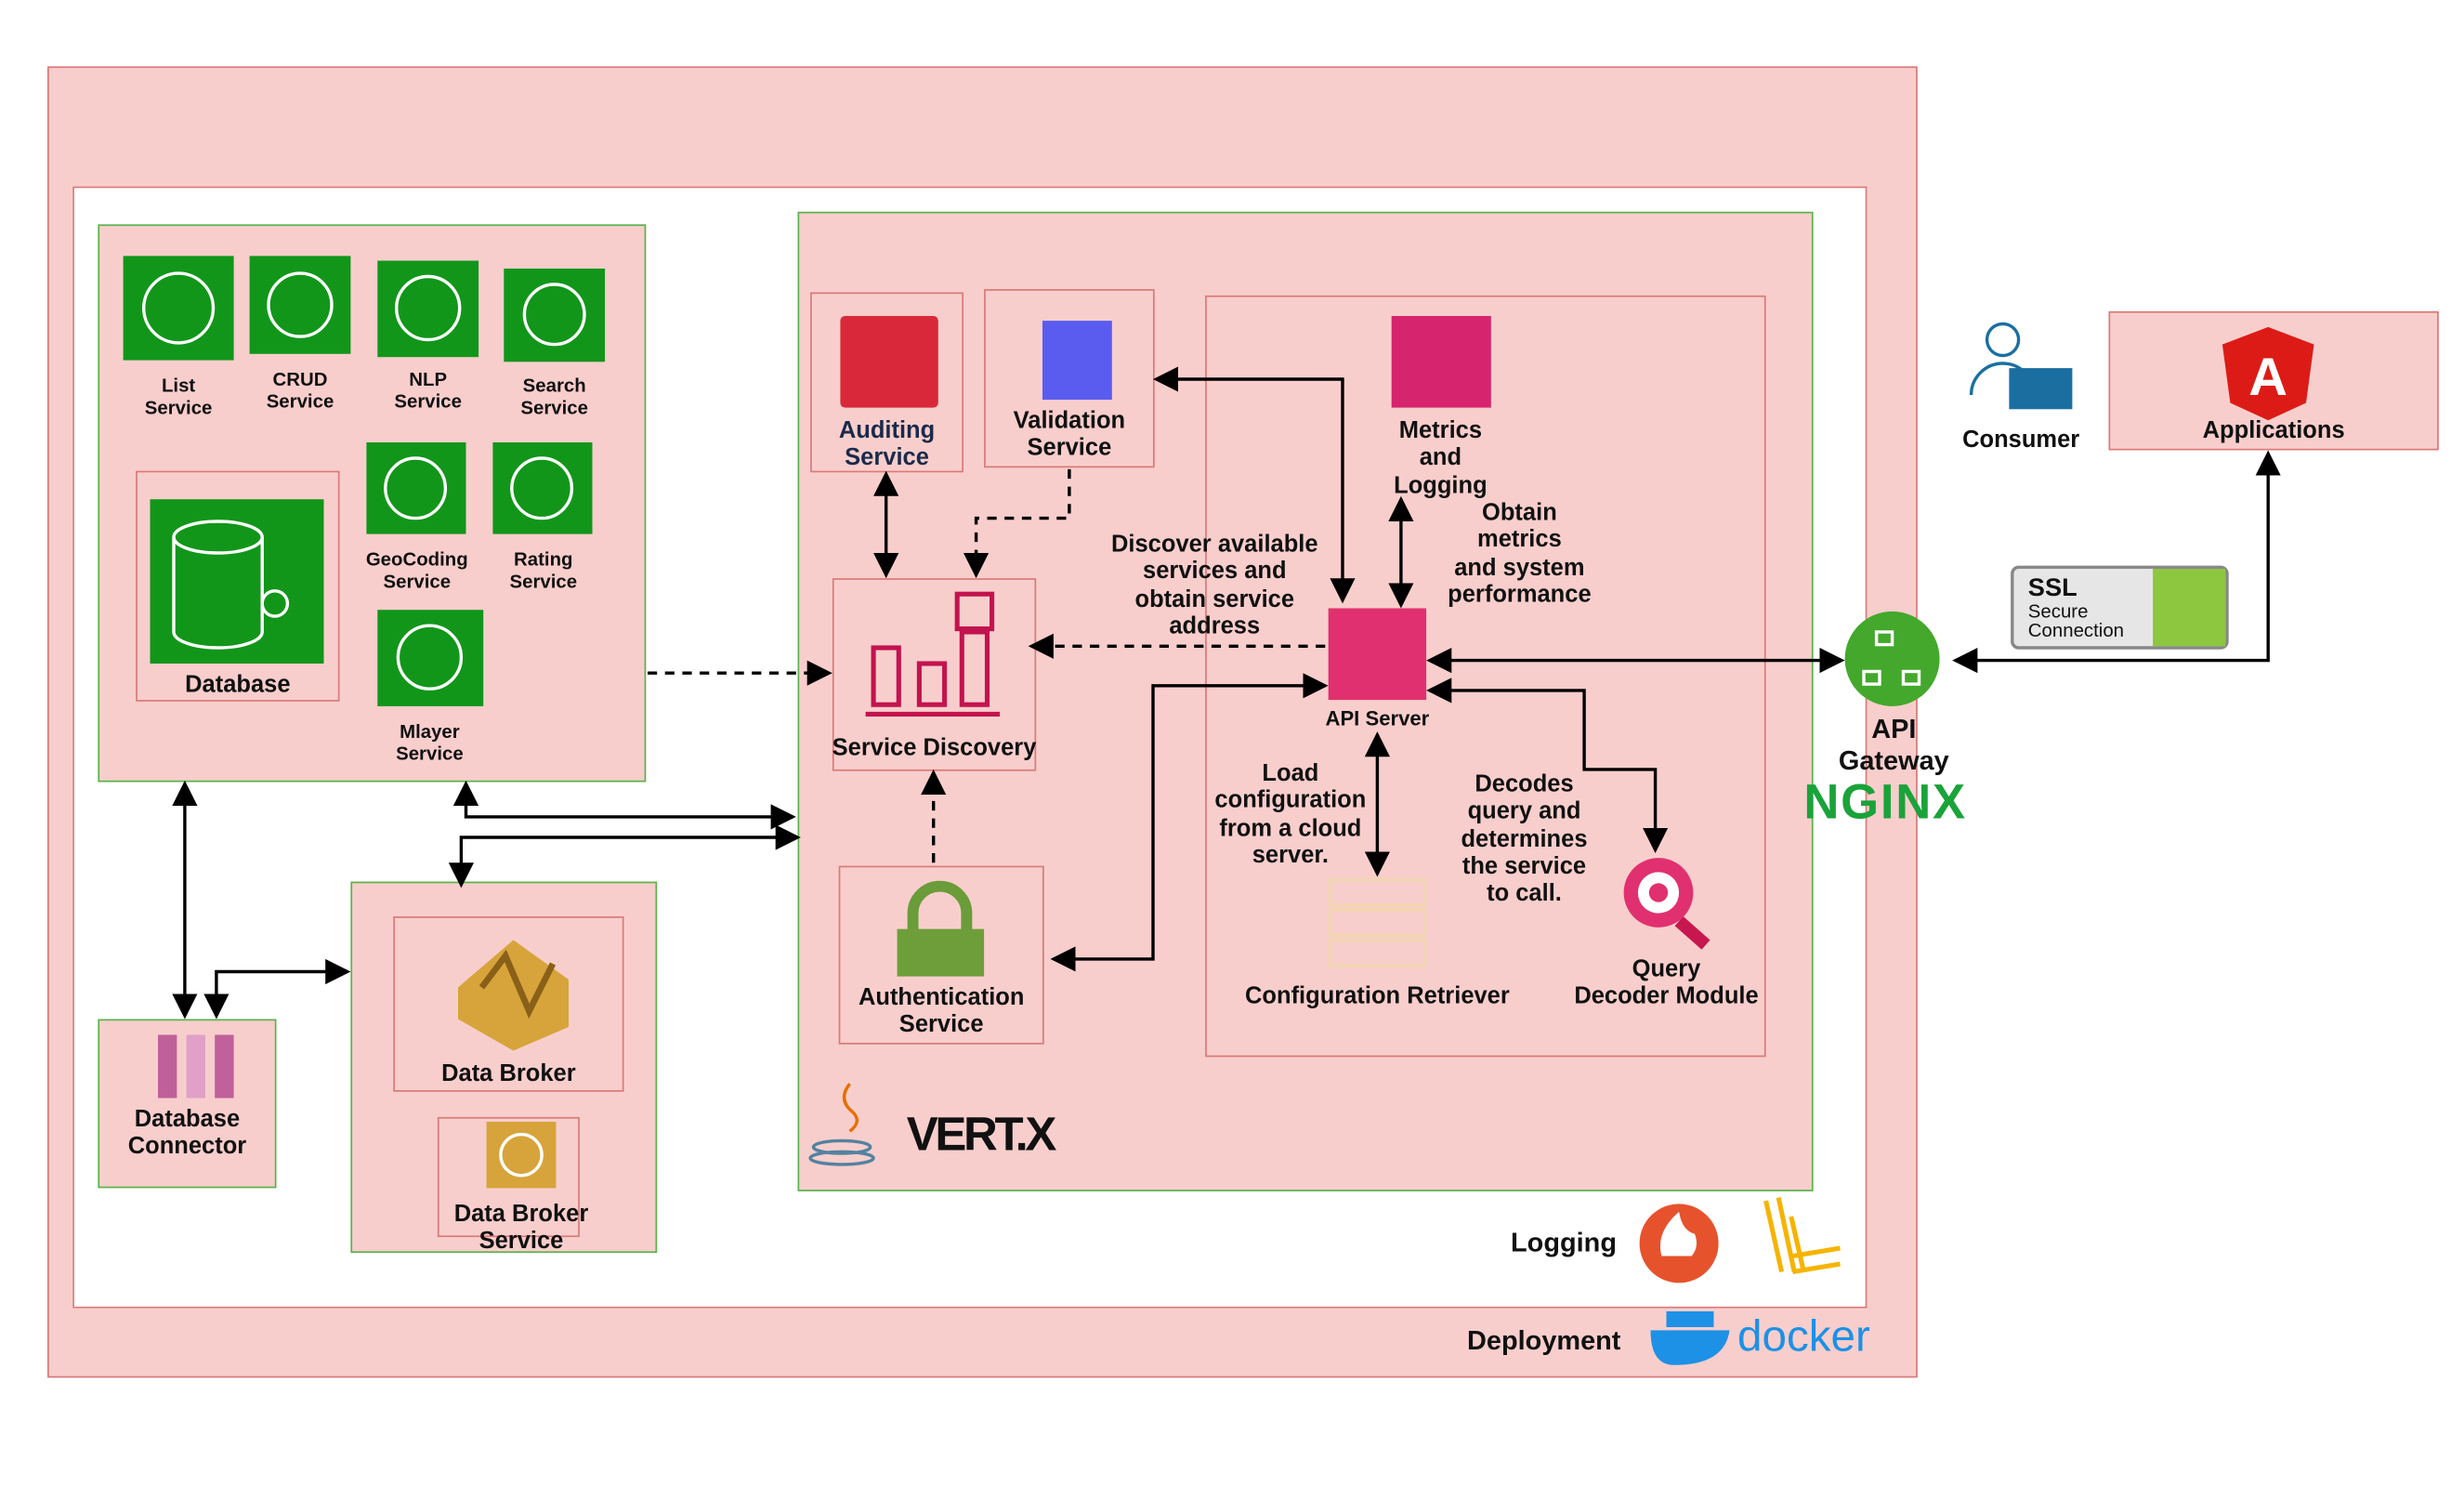 The image size is (2464, 1487). What do you see at coordinates (933, 654) in the screenshot?
I see `service-discovery-icon` at bounding box center [933, 654].